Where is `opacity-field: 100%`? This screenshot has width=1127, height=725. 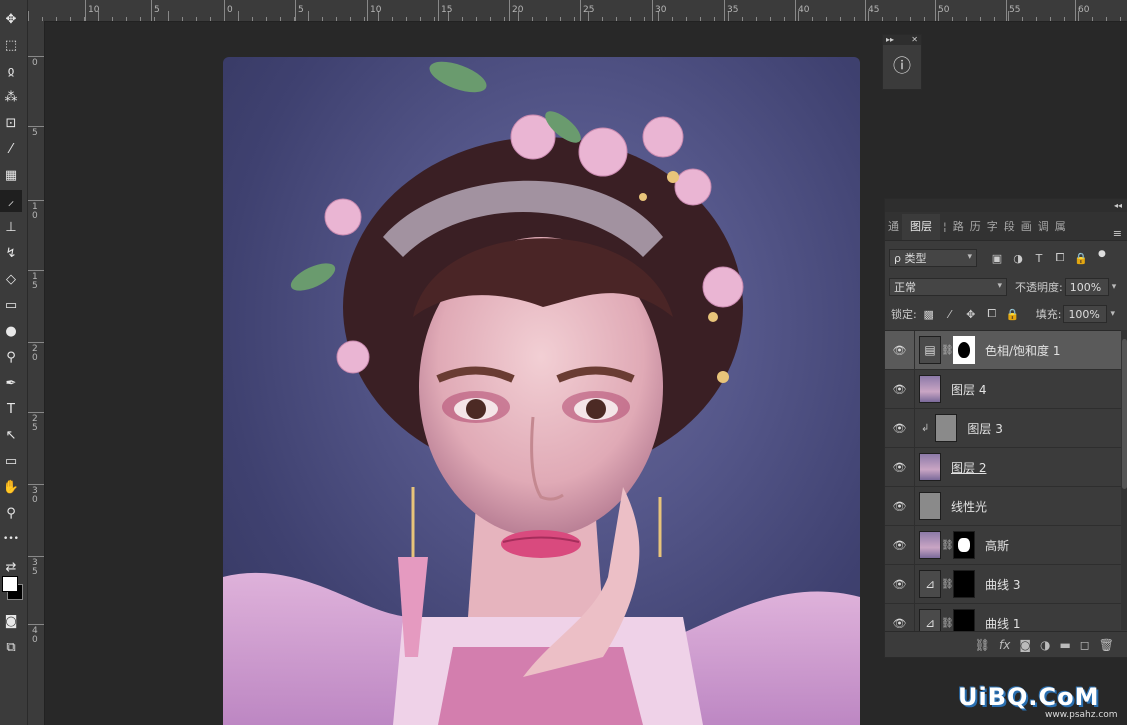 opacity-field: 100% is located at coordinates (1086, 287).